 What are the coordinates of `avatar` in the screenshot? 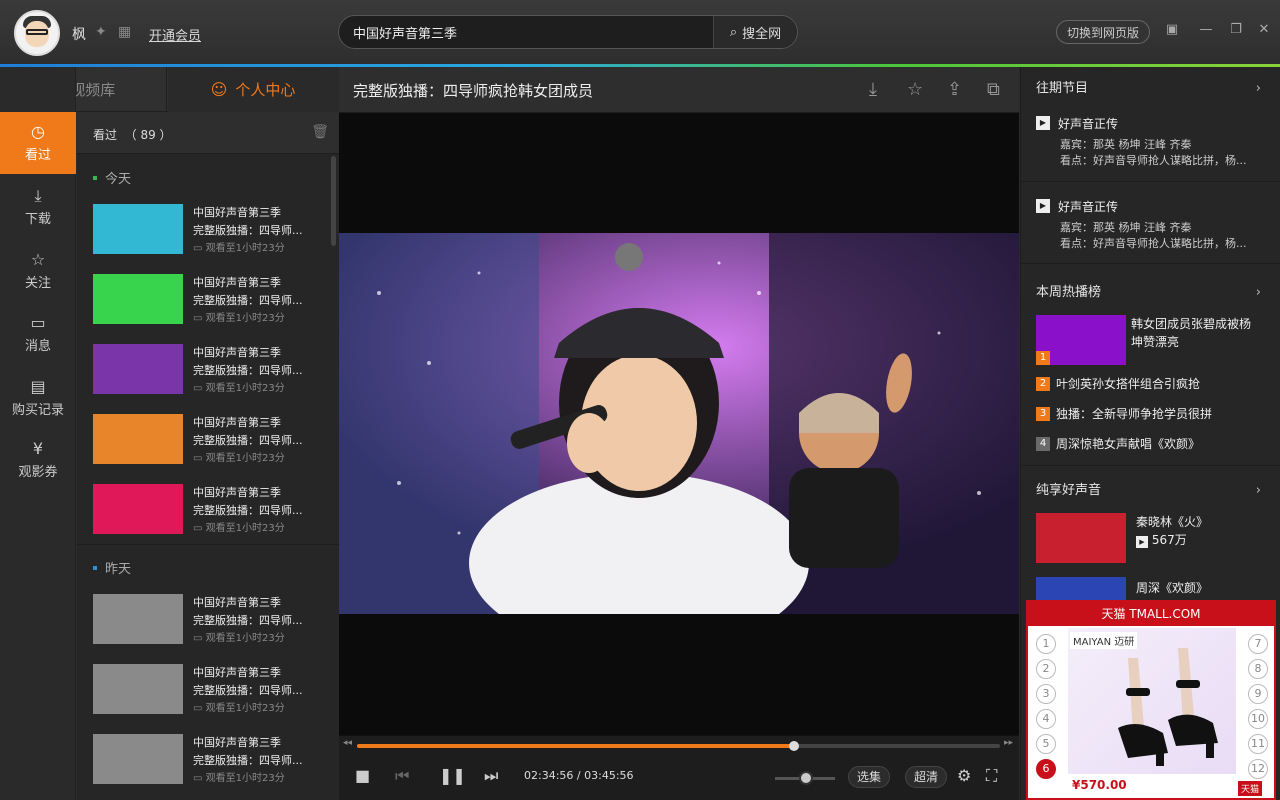 It's located at (37, 33).